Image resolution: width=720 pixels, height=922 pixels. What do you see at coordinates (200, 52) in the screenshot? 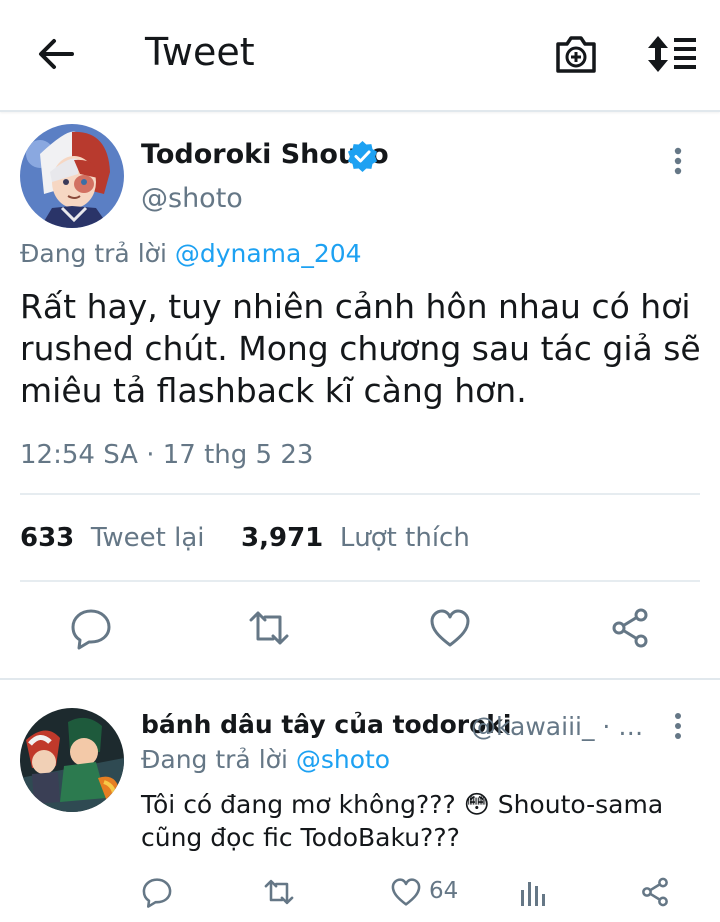
I see `page-title: Tweet` at bounding box center [200, 52].